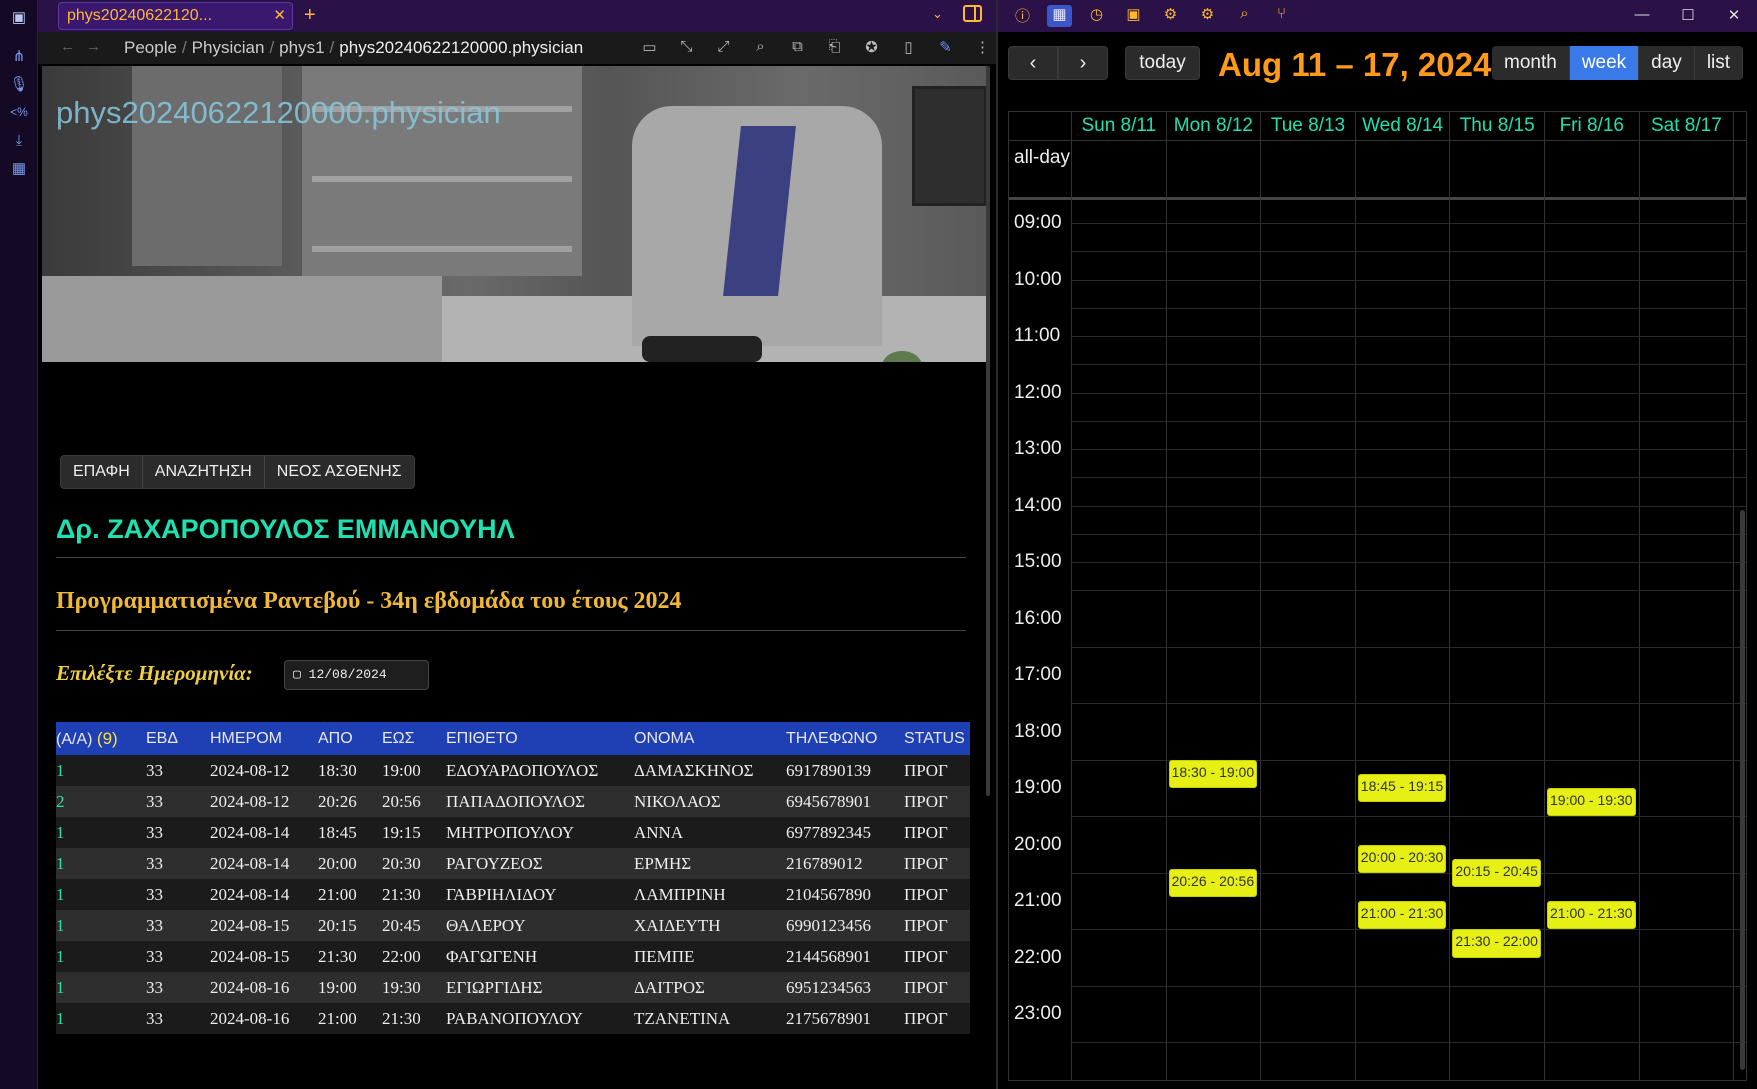 The image size is (1757, 1089). Describe the element at coordinates (710, 738) in the screenshot. I see `column-header: ΟΝΟΜΑ` at that location.